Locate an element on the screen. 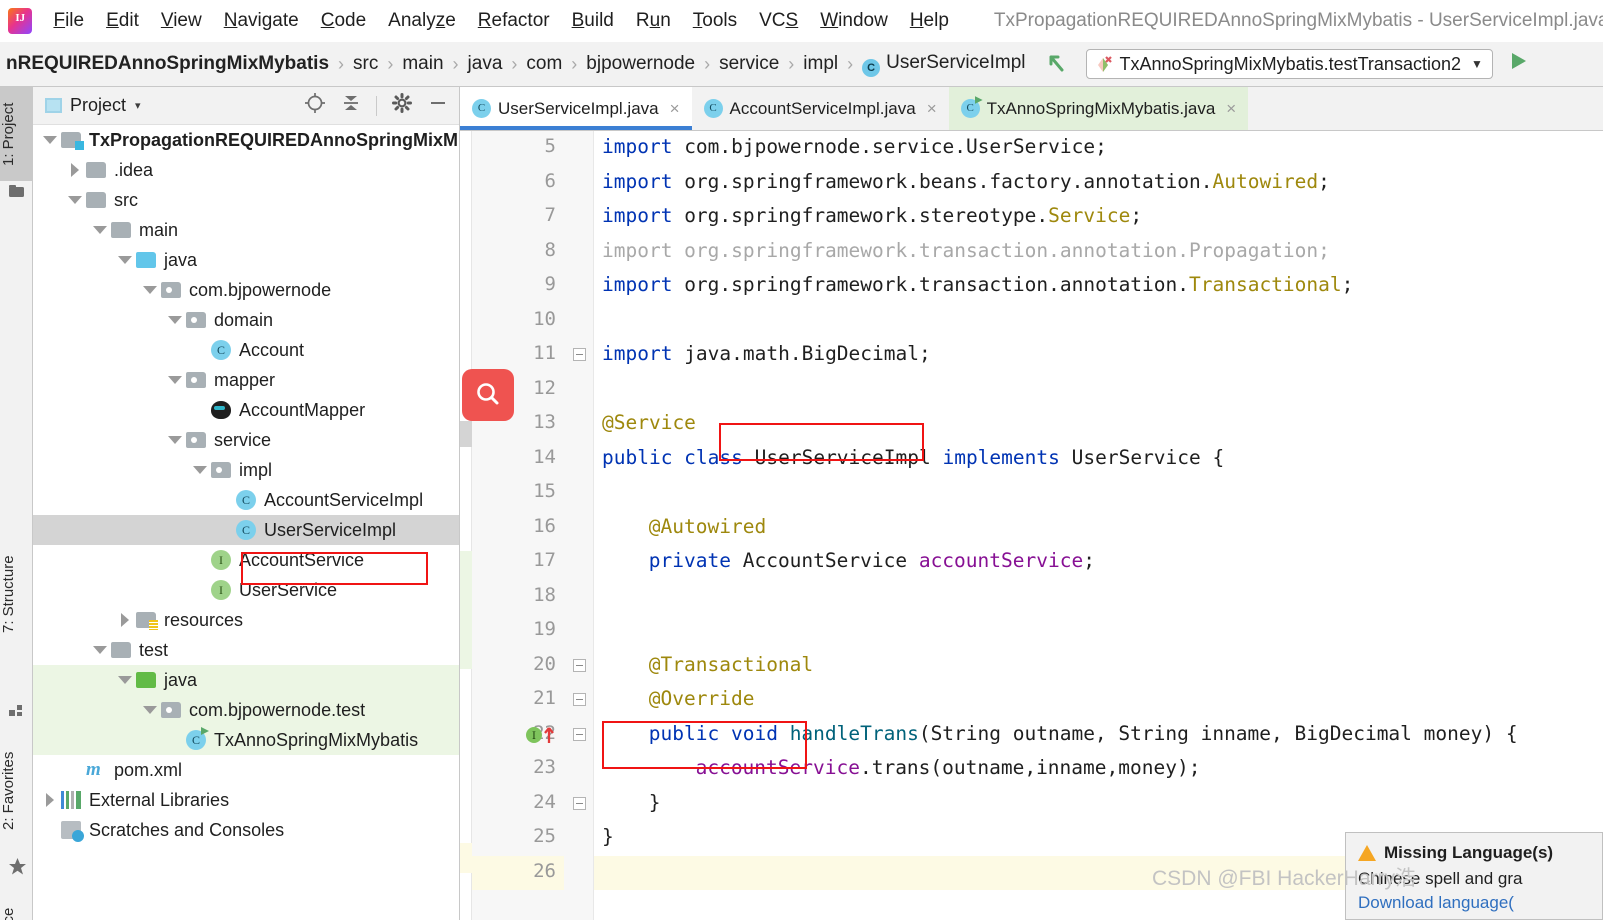 This screenshot has height=920, width=1603. tree-node--idea: .idea is located at coordinates (246, 170).